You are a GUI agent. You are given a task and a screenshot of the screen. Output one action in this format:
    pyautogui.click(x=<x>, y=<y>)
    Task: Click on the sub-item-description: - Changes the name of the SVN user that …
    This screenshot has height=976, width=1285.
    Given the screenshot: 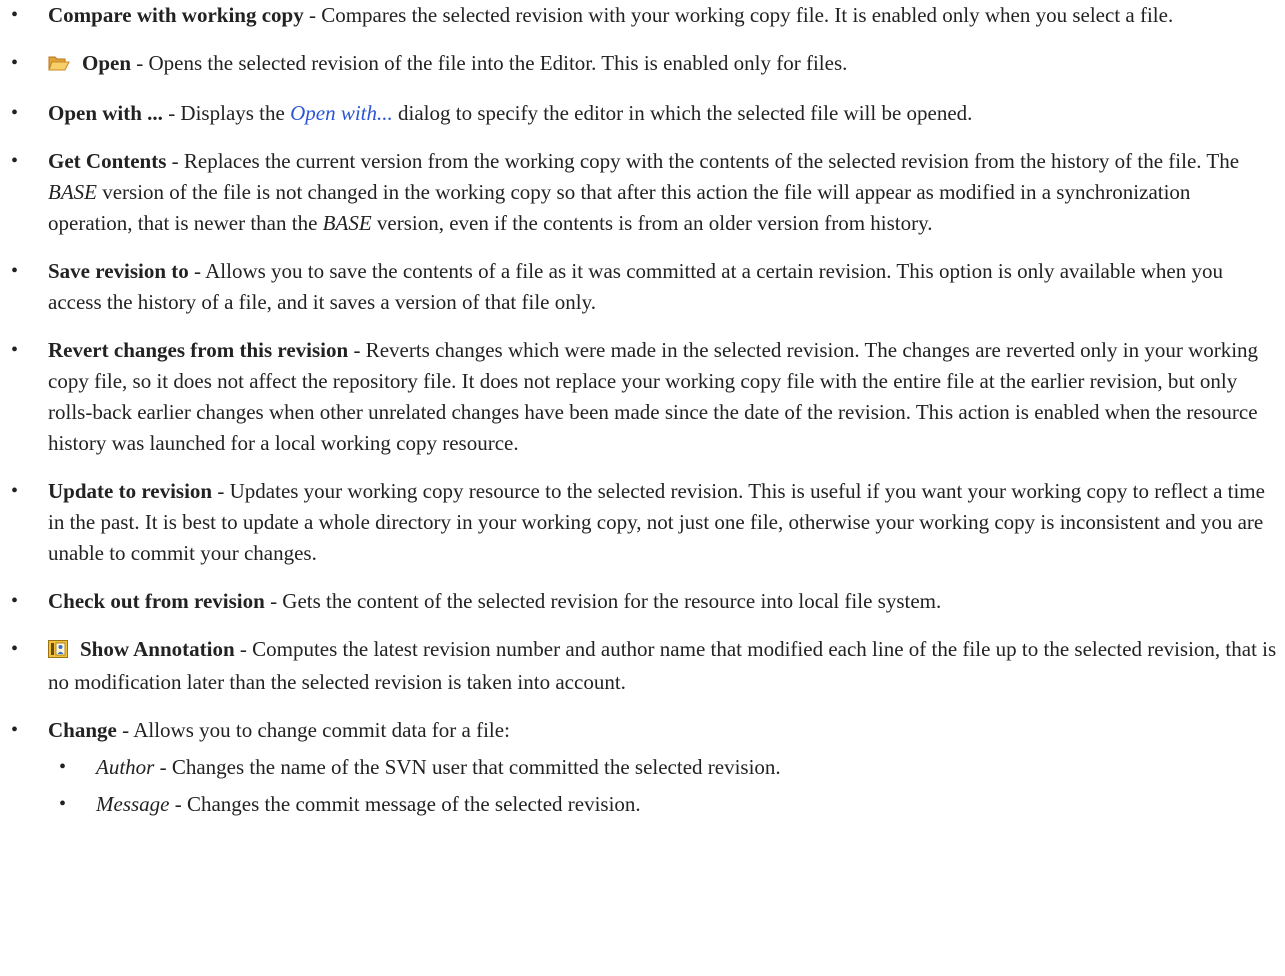 What is the action you would take?
    pyautogui.click(x=467, y=767)
    